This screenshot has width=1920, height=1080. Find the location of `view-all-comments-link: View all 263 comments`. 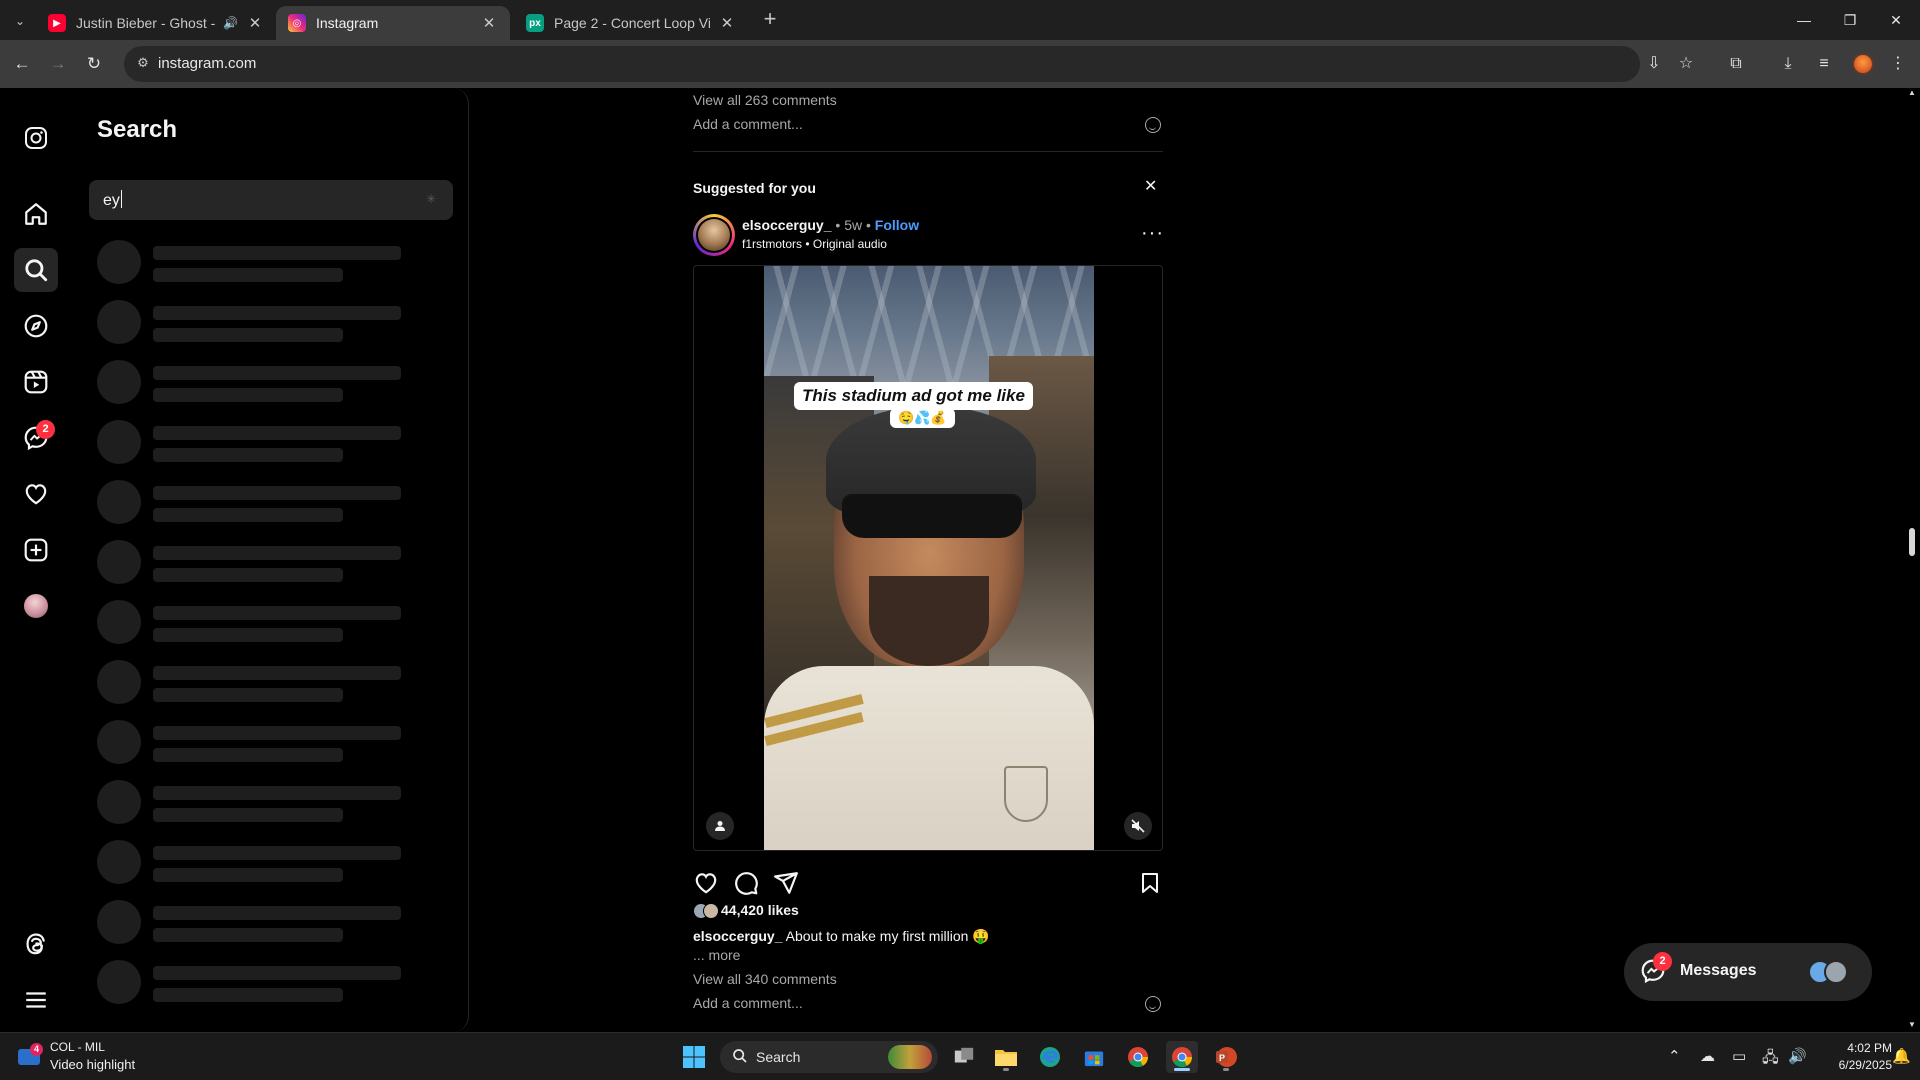

view-all-comments-link: View all 263 comments is located at coordinates (765, 100).